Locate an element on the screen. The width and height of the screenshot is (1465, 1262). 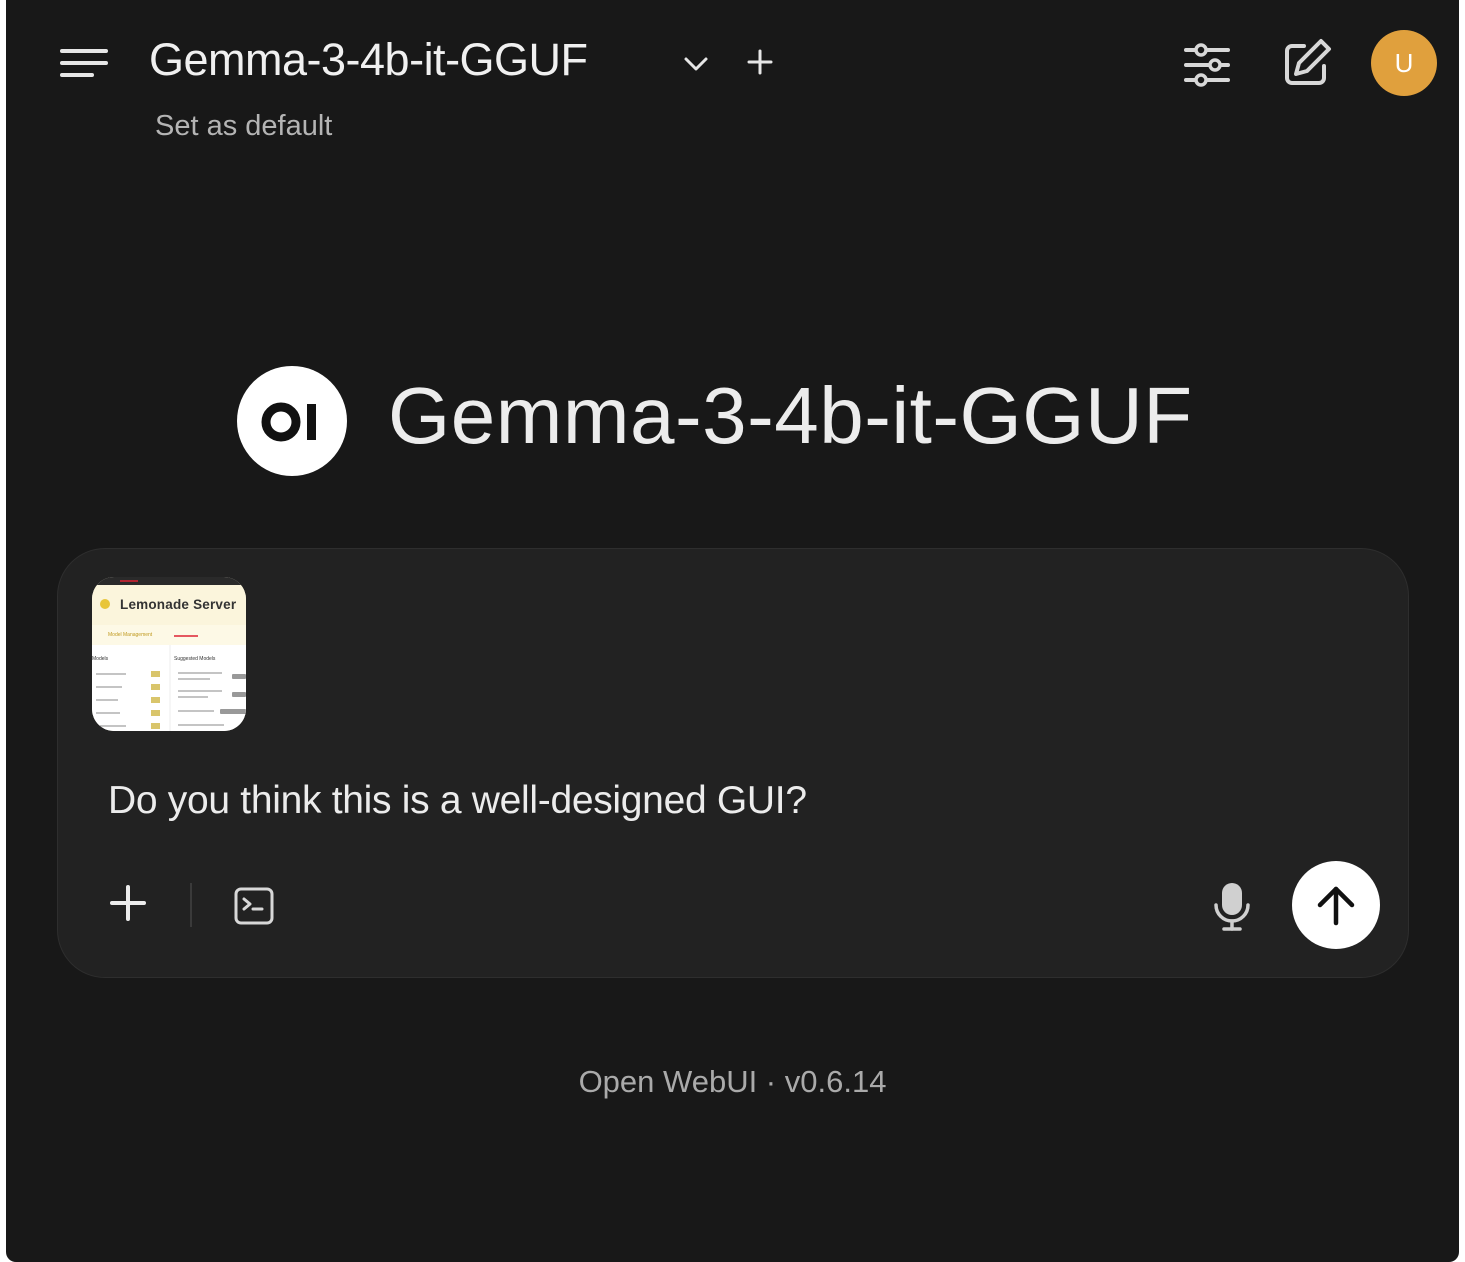
thumbnail-title: Lemonade Server is located at coordinates (178, 604).